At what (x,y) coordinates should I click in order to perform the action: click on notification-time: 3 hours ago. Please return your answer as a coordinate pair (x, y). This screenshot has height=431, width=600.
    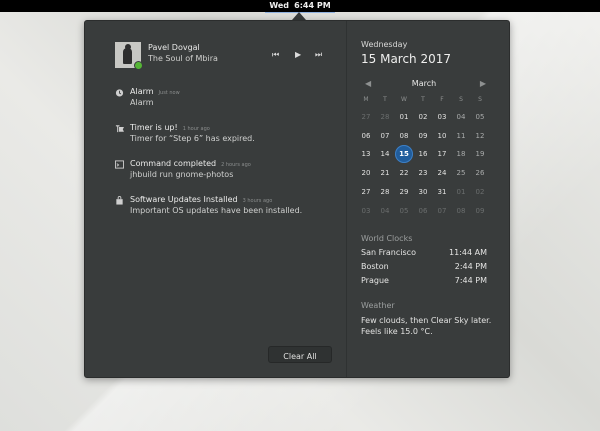
    Looking at the image, I should click on (257, 201).